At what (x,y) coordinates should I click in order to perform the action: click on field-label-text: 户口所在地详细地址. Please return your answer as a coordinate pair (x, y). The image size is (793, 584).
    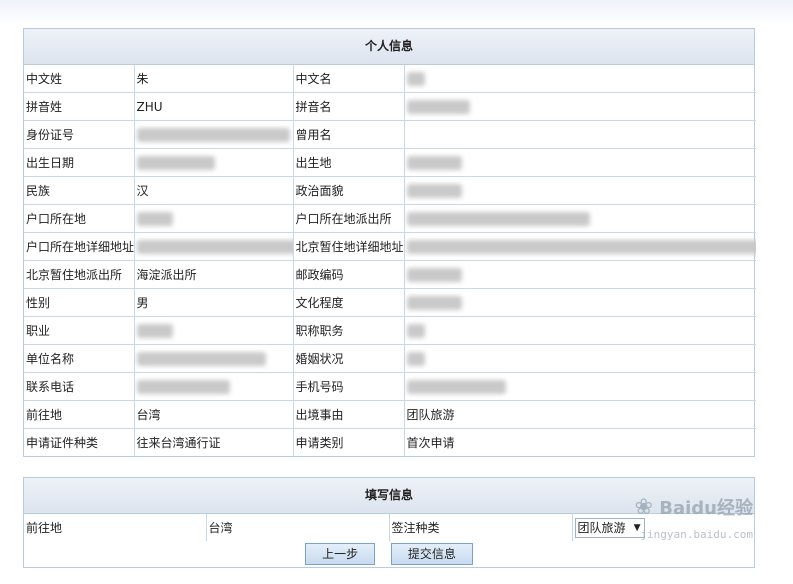
    Looking at the image, I should click on (80, 247).